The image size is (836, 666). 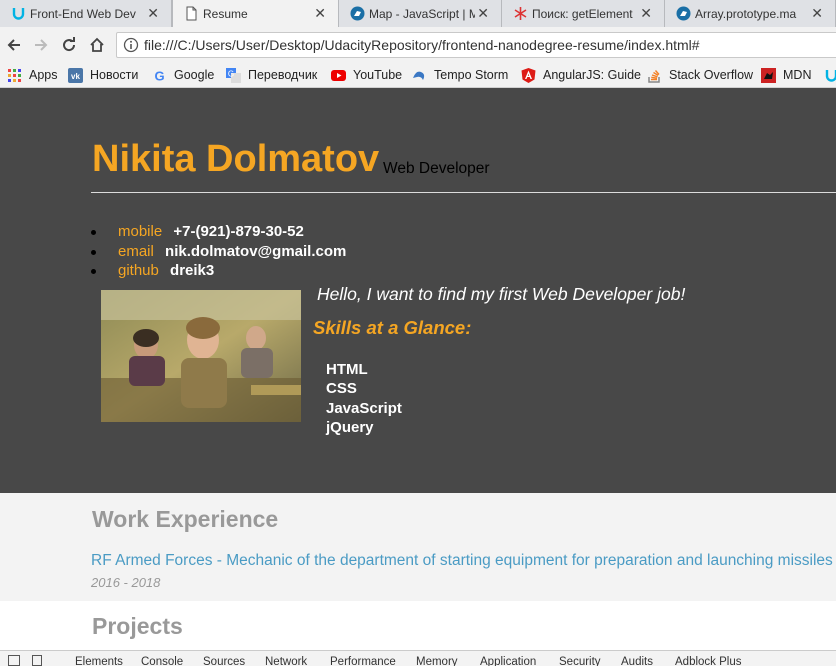 What do you see at coordinates (131, 45) in the screenshot?
I see `info-icon` at bounding box center [131, 45].